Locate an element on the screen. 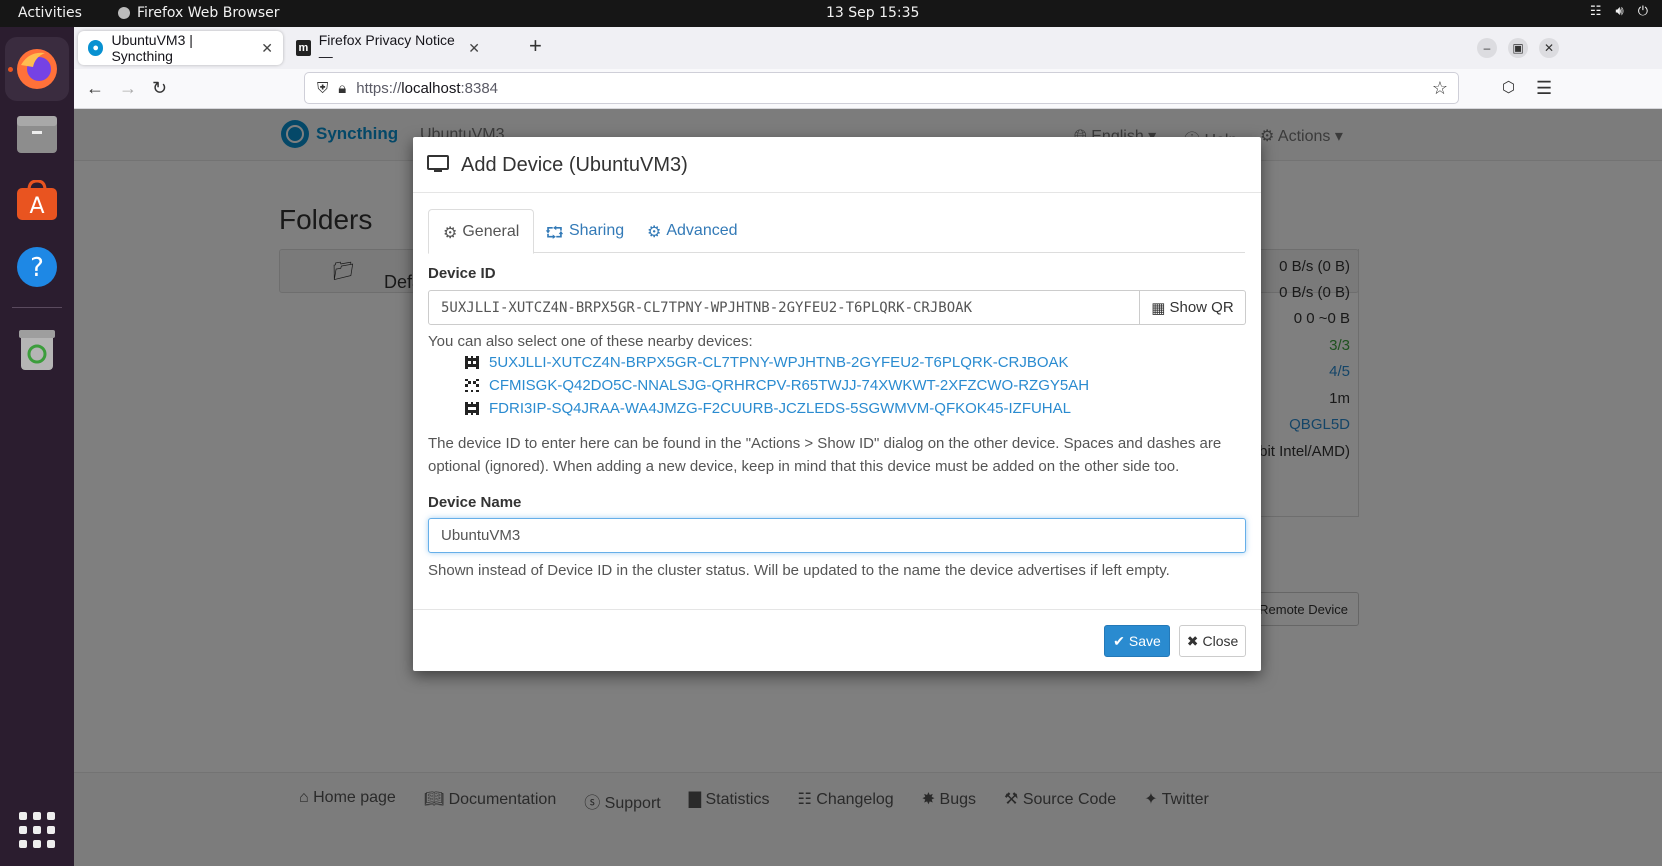 The height and width of the screenshot is (866, 1662). save-button: ✔ Save is located at coordinates (1137, 641).